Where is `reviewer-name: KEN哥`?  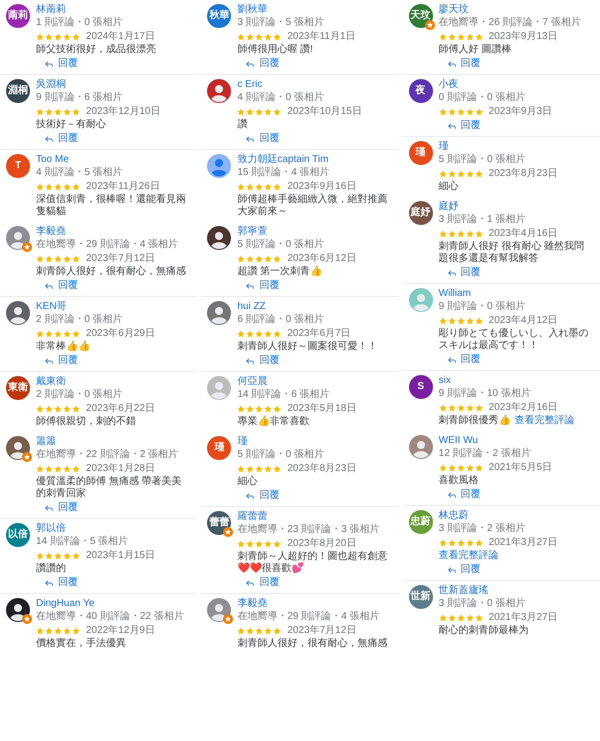 reviewer-name: KEN哥 is located at coordinates (95, 307).